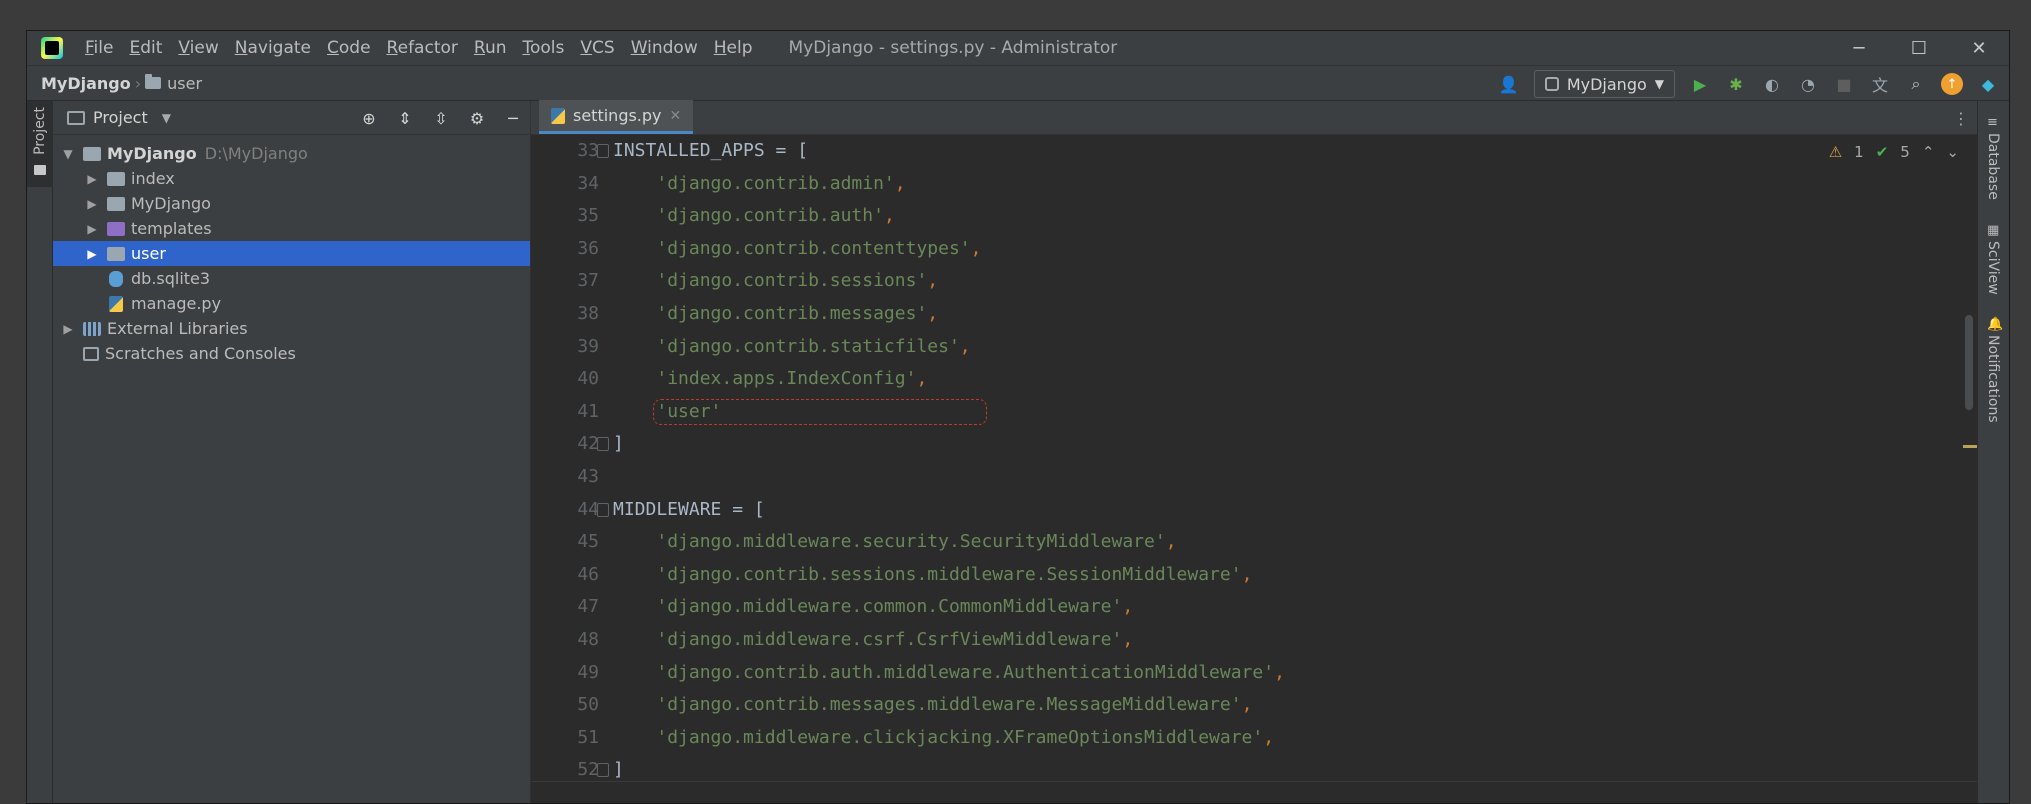  I want to click on menu-item-file: File, so click(99, 48).